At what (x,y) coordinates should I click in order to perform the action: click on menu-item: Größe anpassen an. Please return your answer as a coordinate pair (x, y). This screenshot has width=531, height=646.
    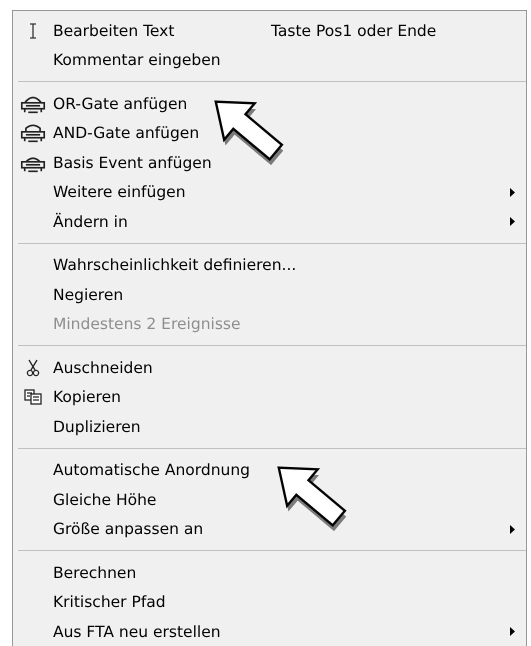
    Looking at the image, I should click on (128, 529).